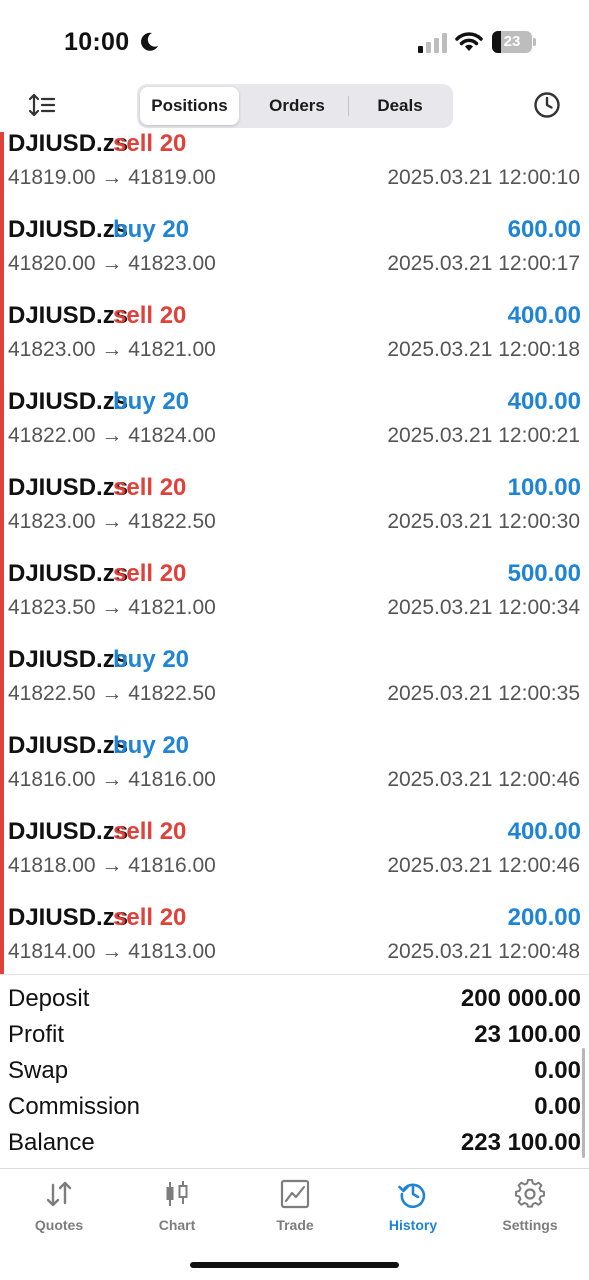  I want to click on summary-label: Balance, so click(51, 1142).